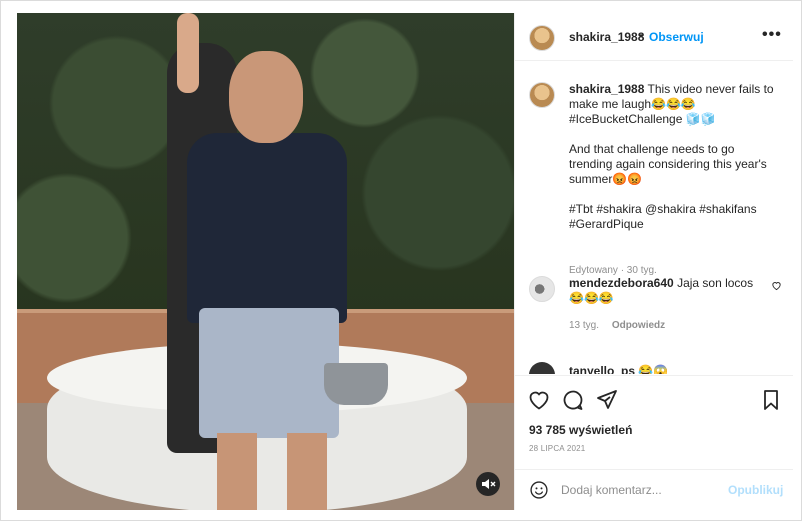  I want to click on post-date: 28 LIPCA 2021, so click(557, 448).